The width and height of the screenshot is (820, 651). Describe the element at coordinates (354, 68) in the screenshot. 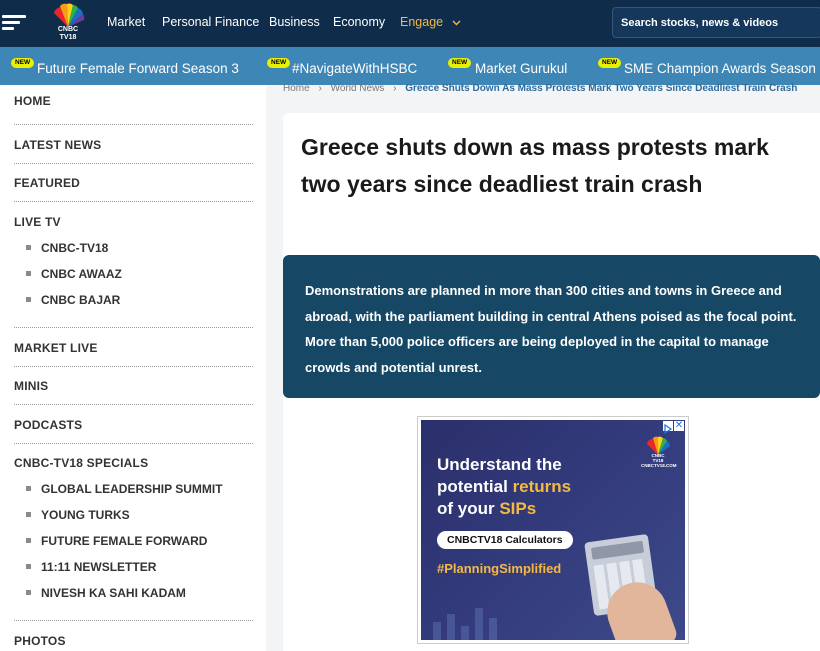

I see `ticker-item: #NavigateWithHSBC` at that location.